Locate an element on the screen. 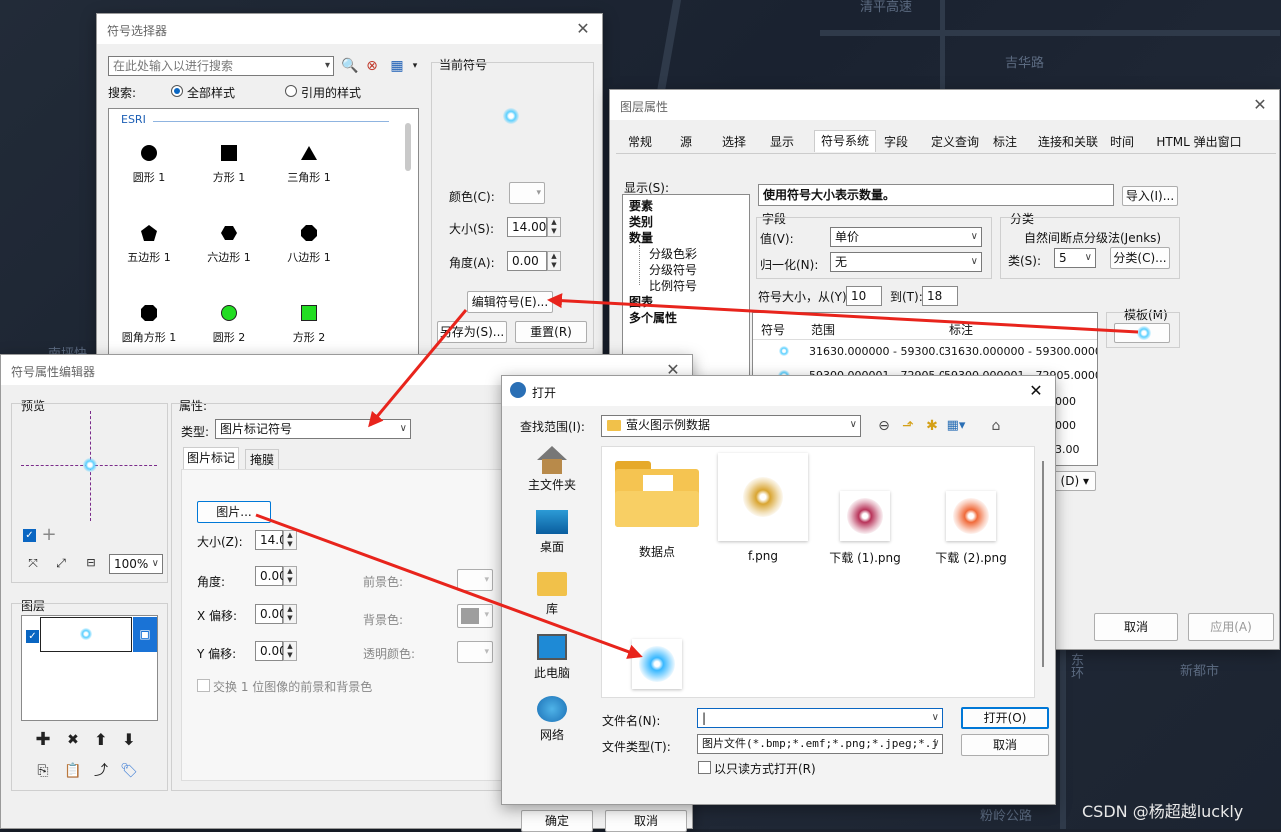 This screenshot has height=832, width=1281. arrow-edit-to-type is located at coordinates (418, 368).